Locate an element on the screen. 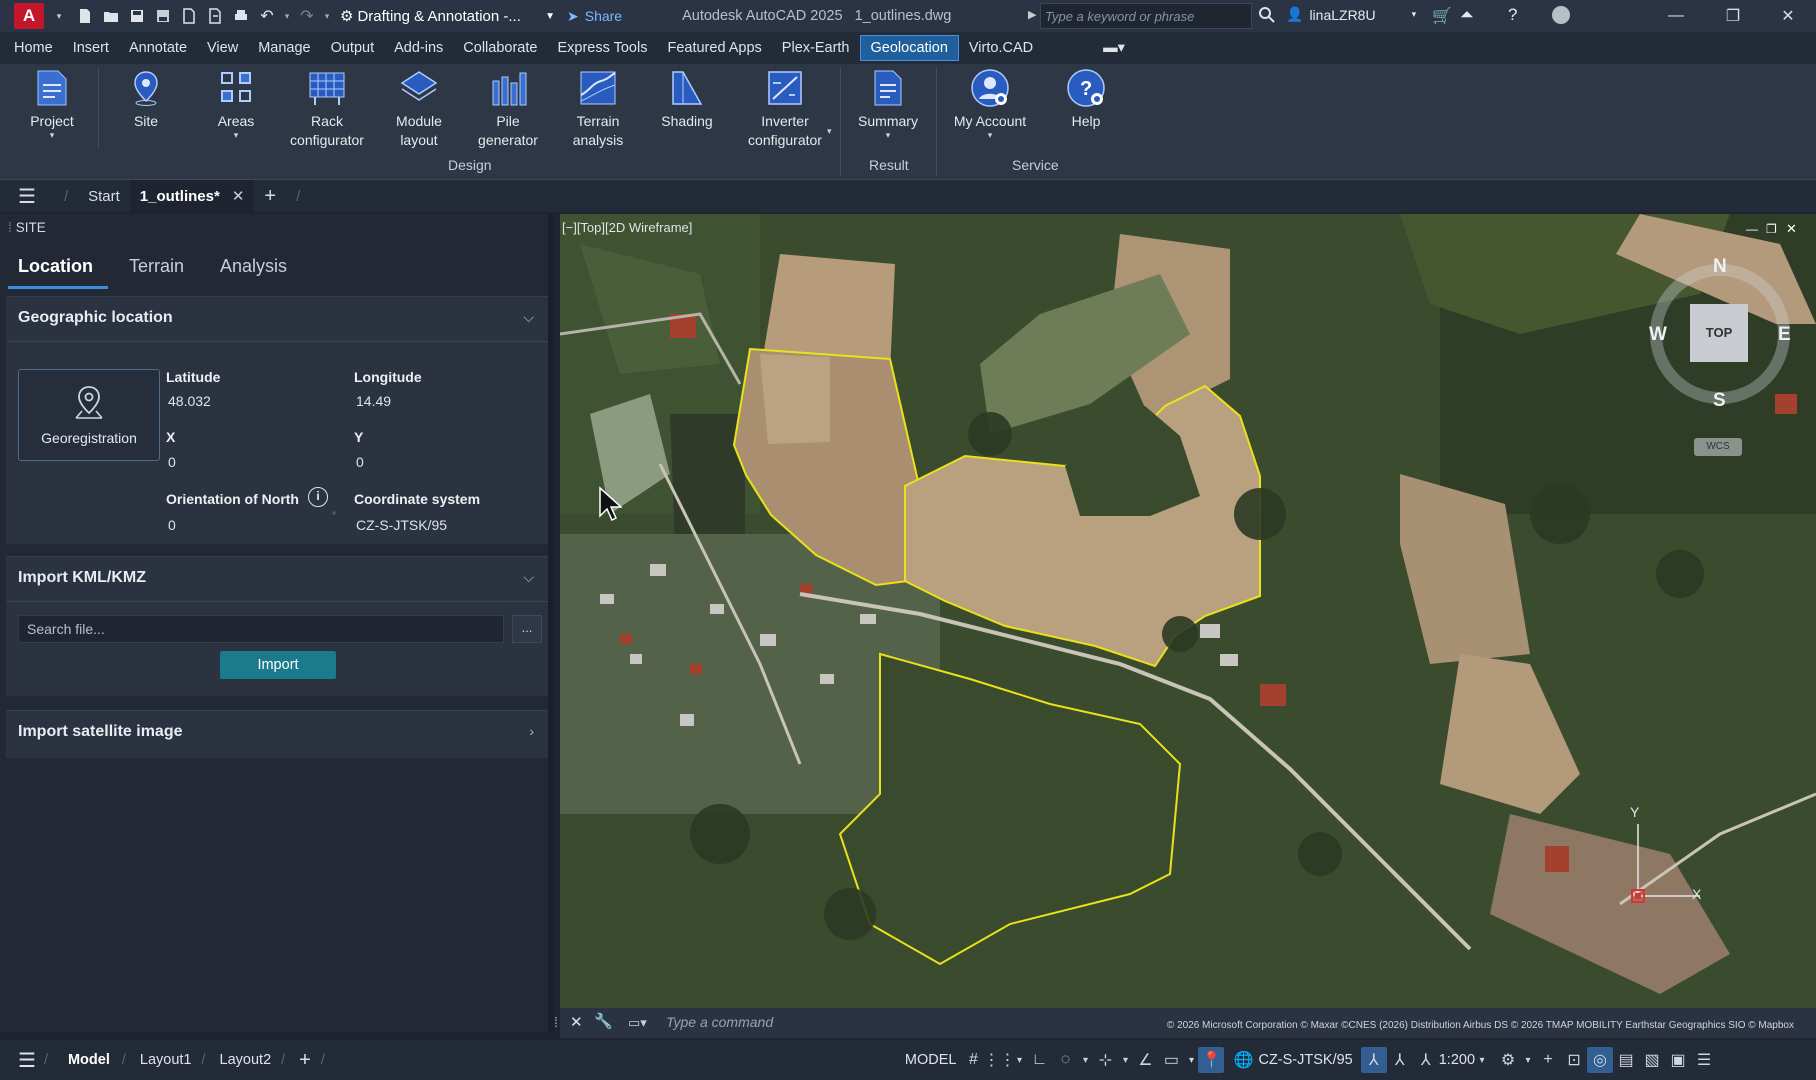  lock-ui-icon: ▤ is located at coordinates (1626, 1060).